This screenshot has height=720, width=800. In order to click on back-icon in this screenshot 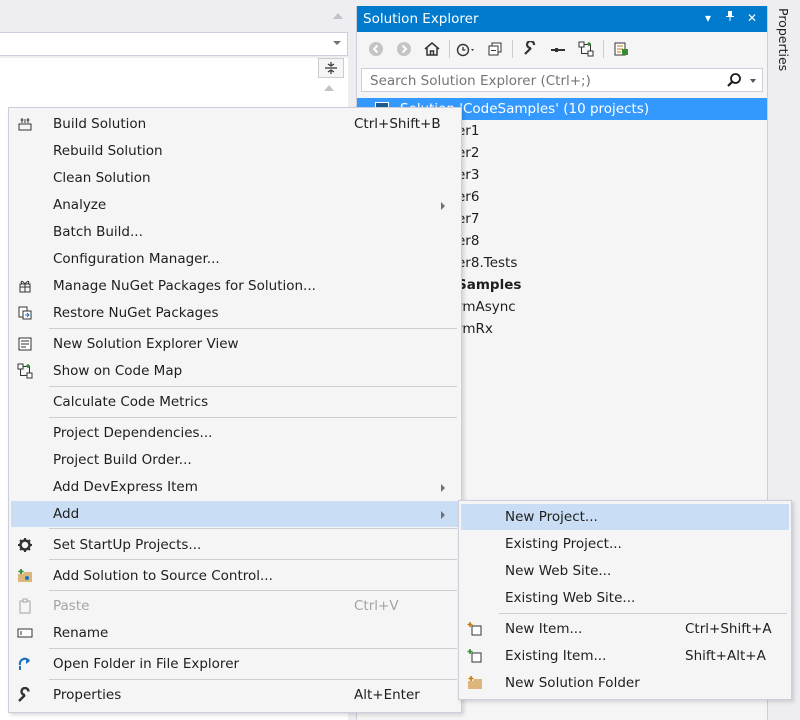, I will do `click(376, 49)`.